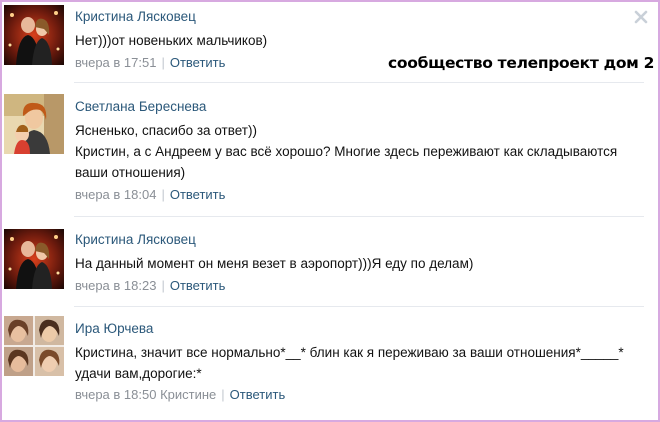 The height and width of the screenshot is (422, 660). I want to click on comment-meta: вчера в 18:23 | Ответить, so click(150, 285).